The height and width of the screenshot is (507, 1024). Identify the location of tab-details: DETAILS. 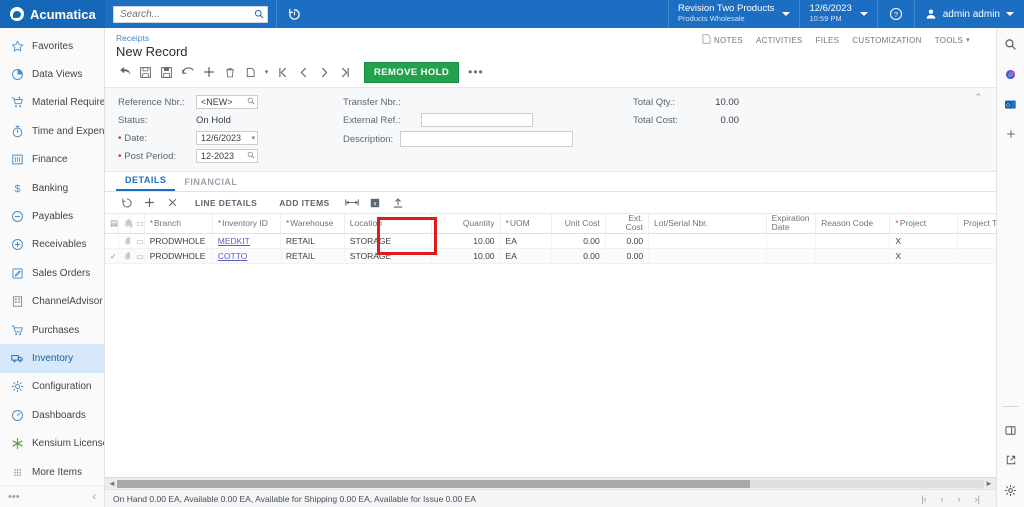
(146, 183).